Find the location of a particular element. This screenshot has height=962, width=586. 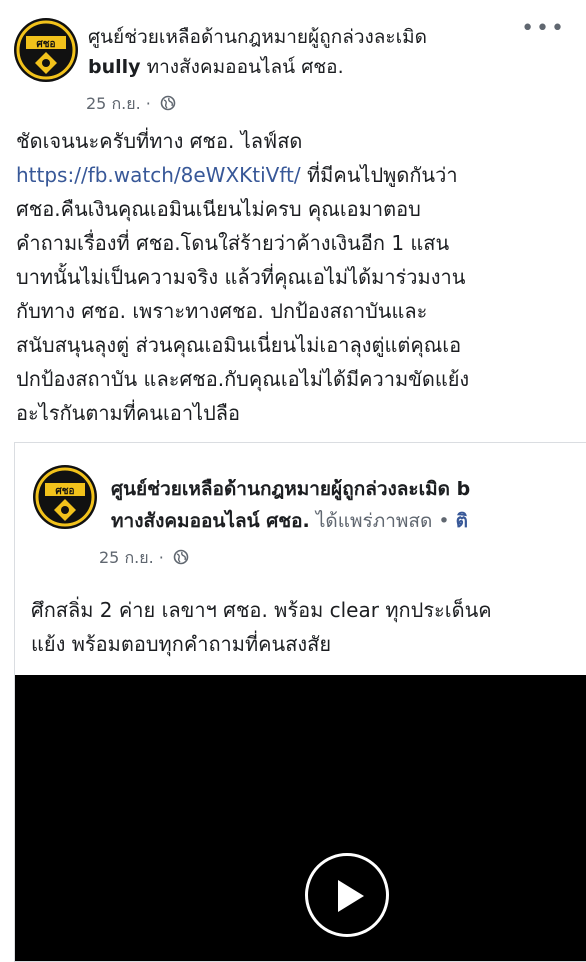

video-link: https://fb.watch/8eWXKtiVft/ is located at coordinates (158, 175).